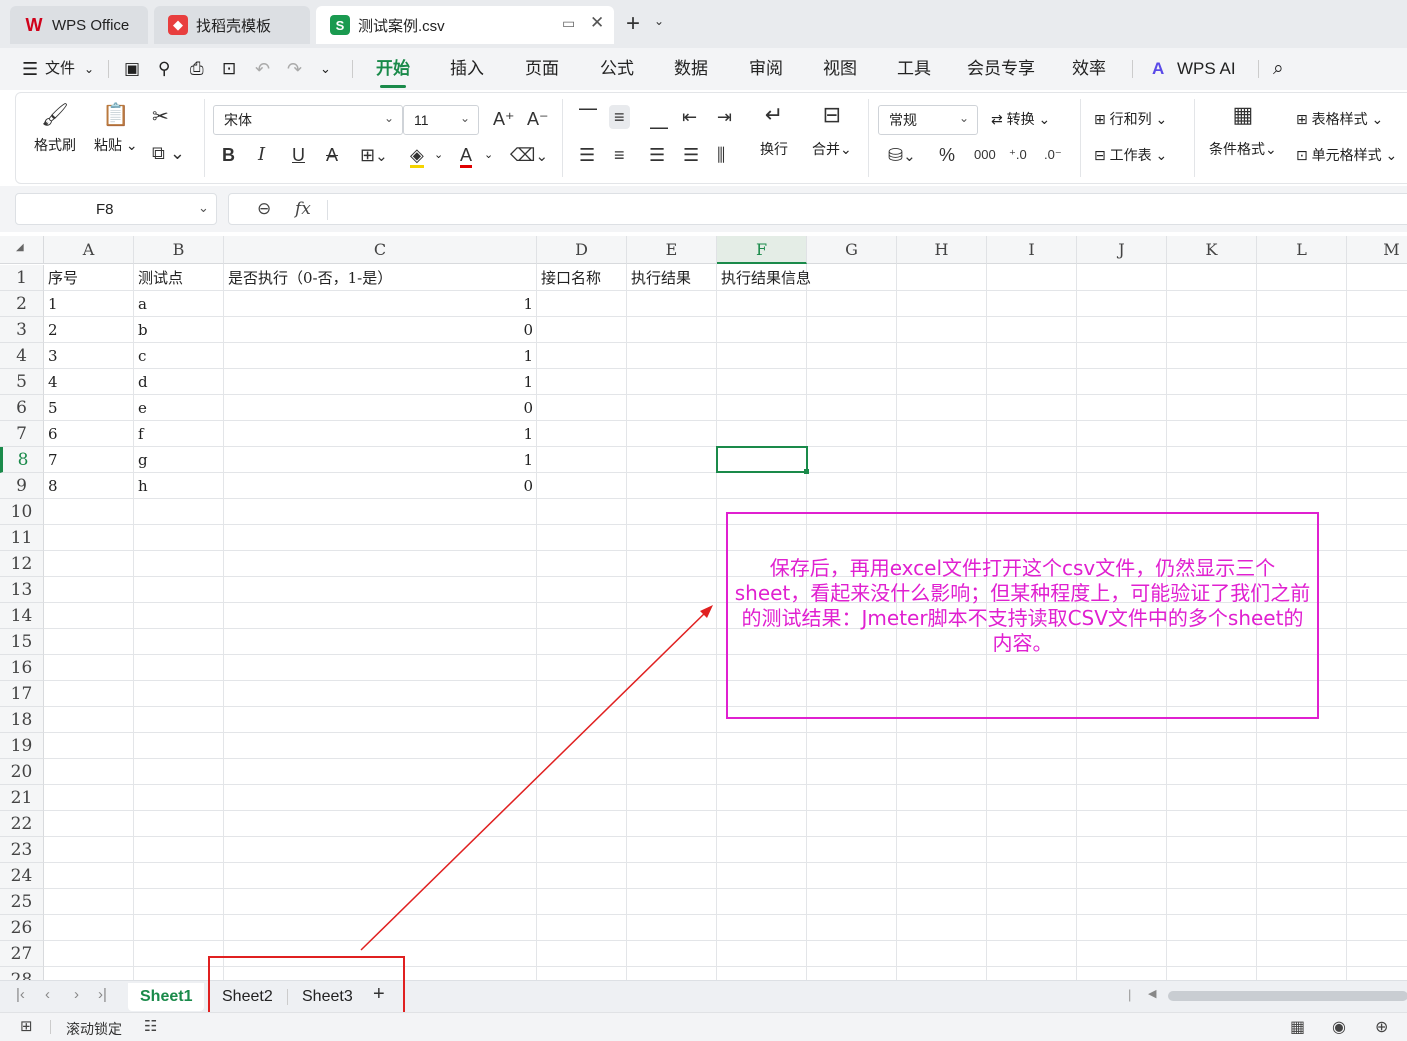 This screenshot has width=1407, height=1041. I want to click on cell-a4: 3, so click(89, 356).